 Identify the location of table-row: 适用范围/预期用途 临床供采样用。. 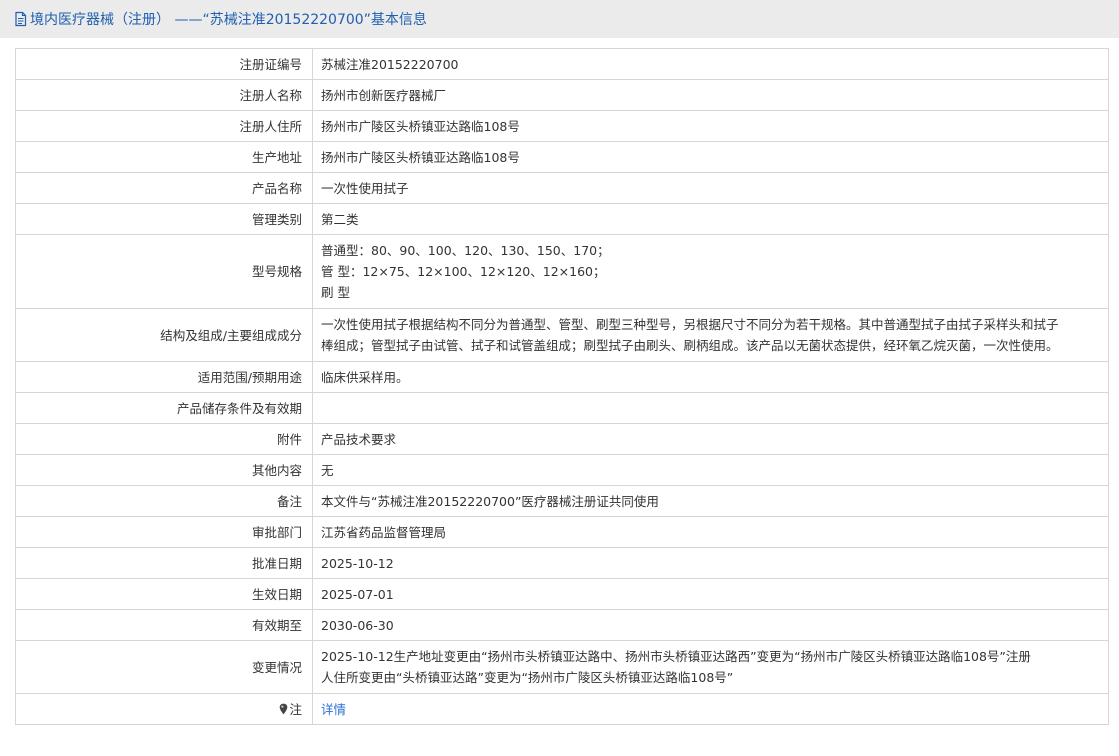
(562, 377).